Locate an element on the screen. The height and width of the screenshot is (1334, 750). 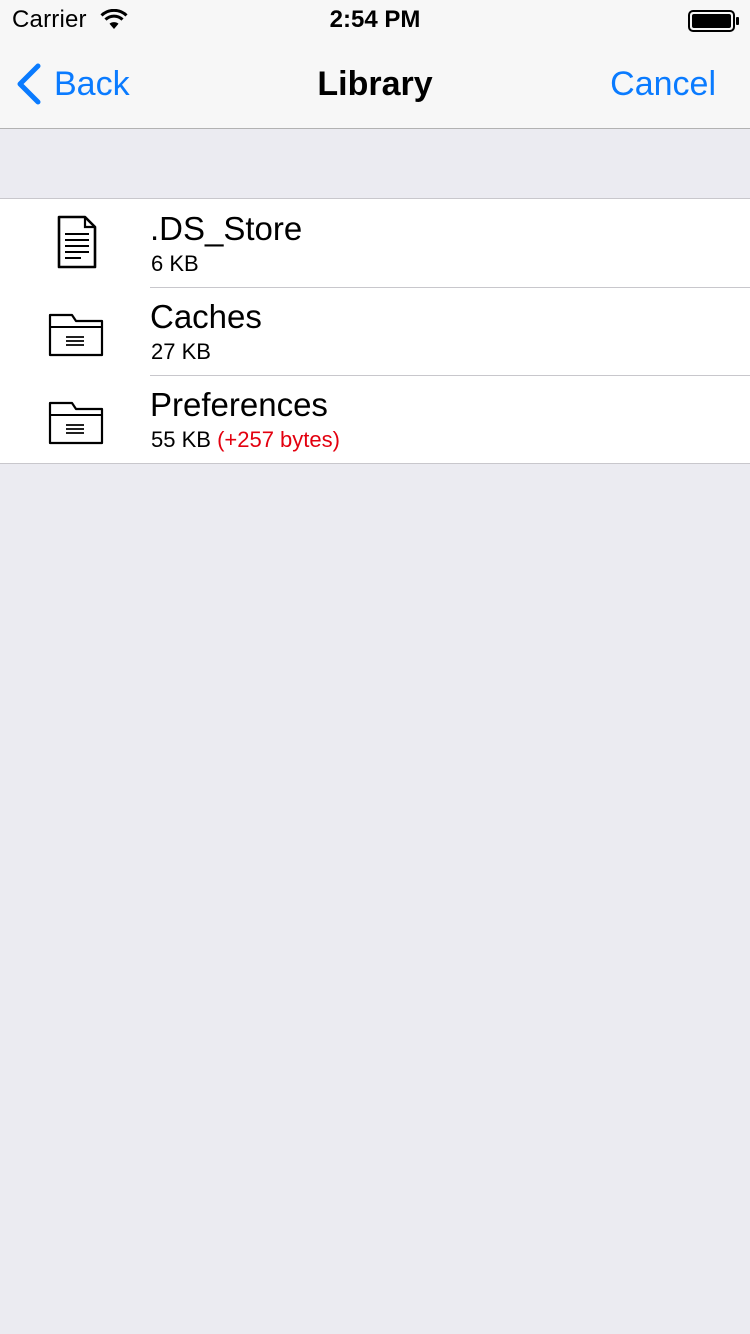
list-item: Preferences 55 KB (+257 bytes) is located at coordinates (375, 419).